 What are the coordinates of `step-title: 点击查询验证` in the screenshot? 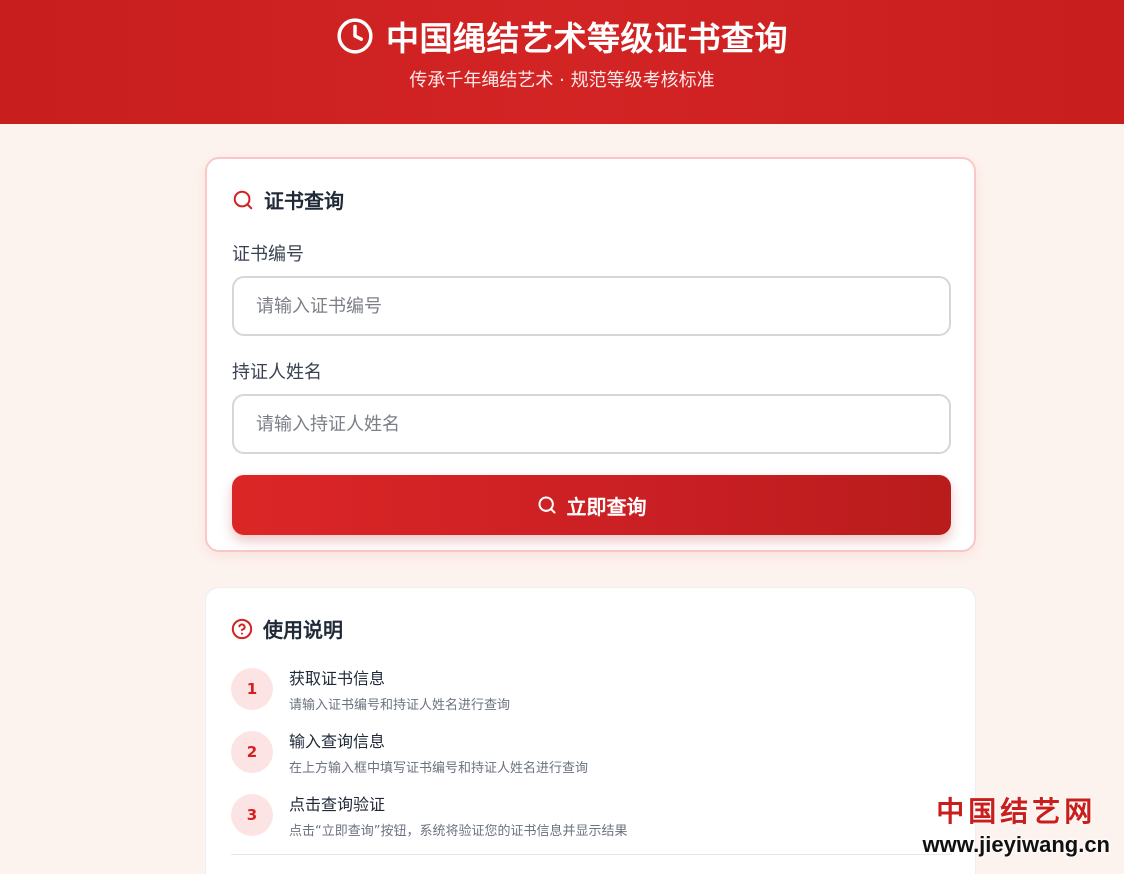 It's located at (337, 804).